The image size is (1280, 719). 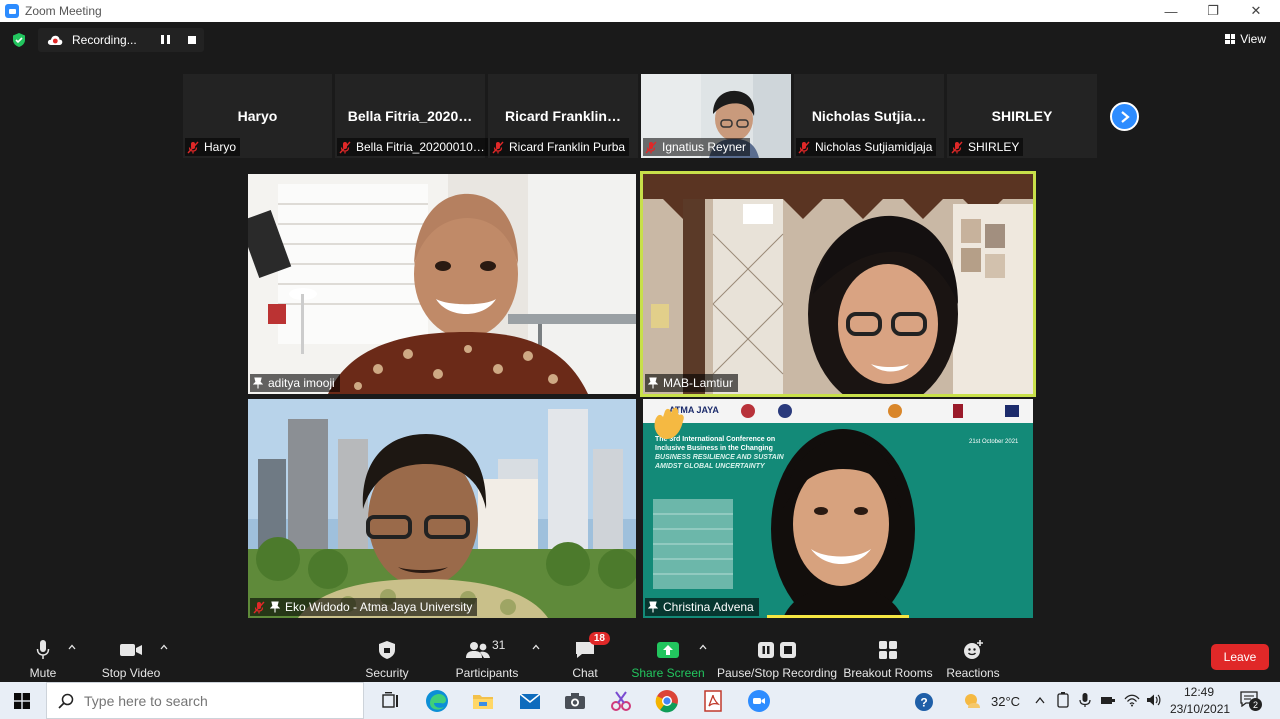 I want to click on participant-name-label: SHIRLEY, so click(x=986, y=147).